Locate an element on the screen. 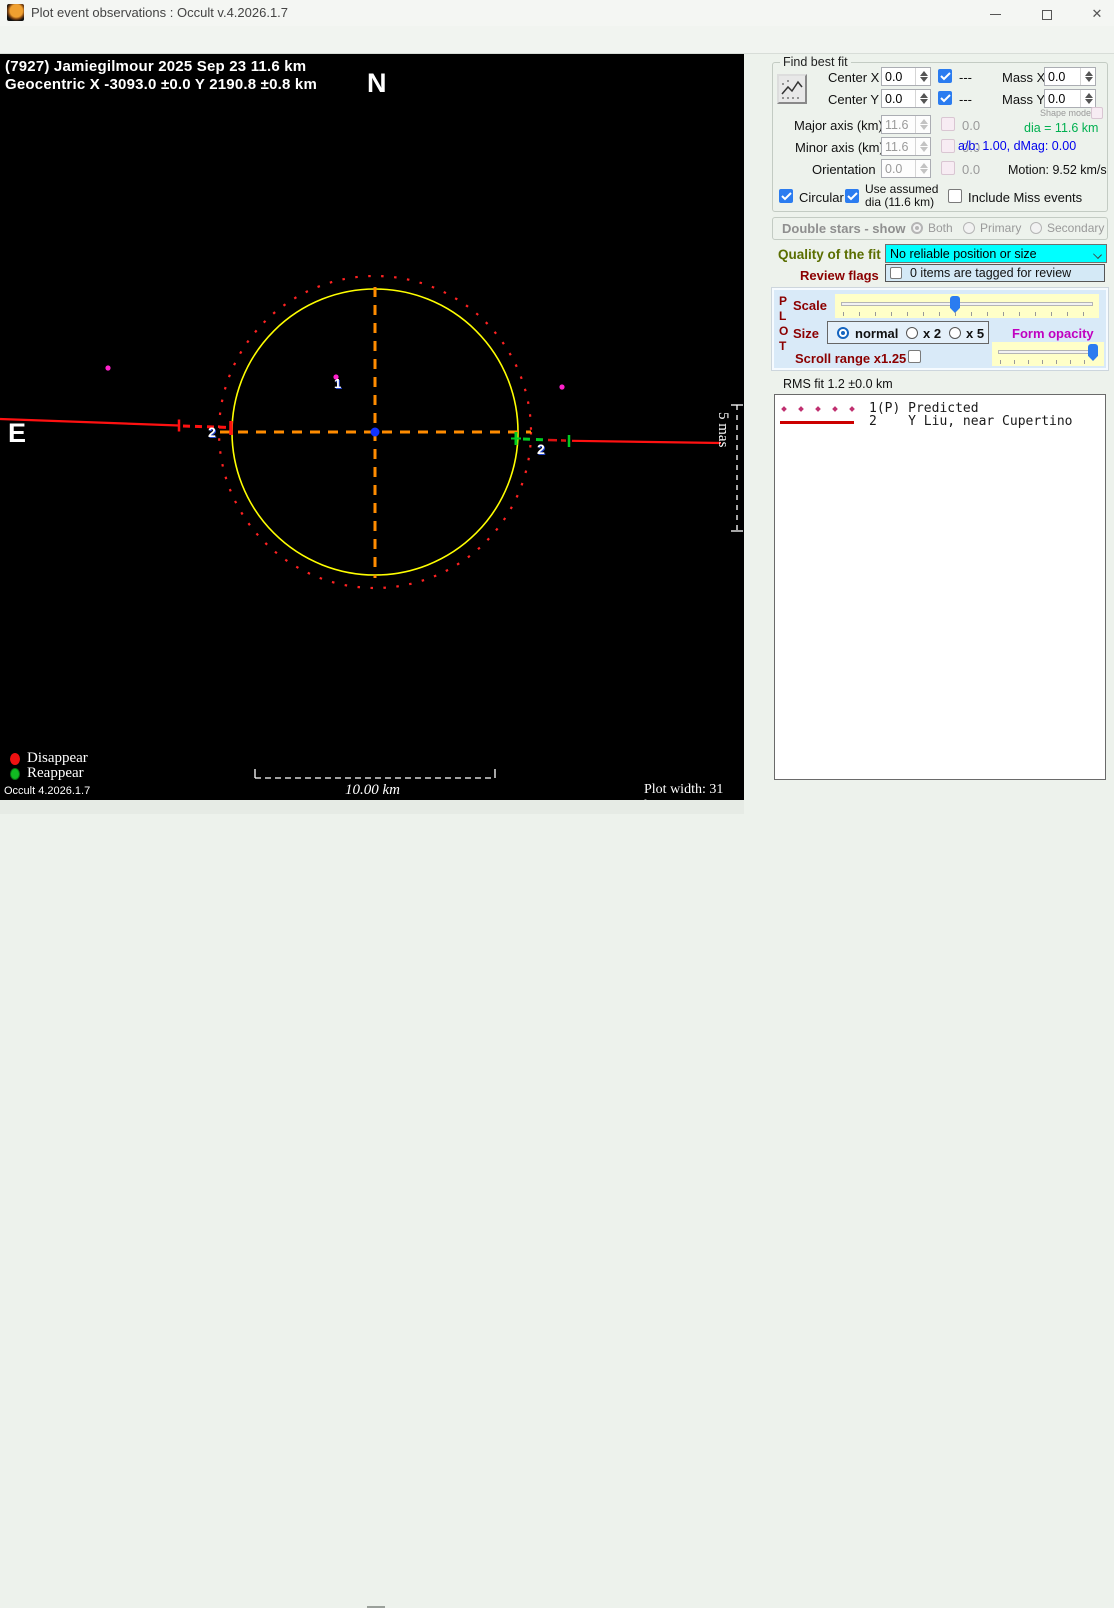 Image resolution: width=1114 pixels, height=1608 pixels. orientation-checkbox is located at coordinates (948, 168).